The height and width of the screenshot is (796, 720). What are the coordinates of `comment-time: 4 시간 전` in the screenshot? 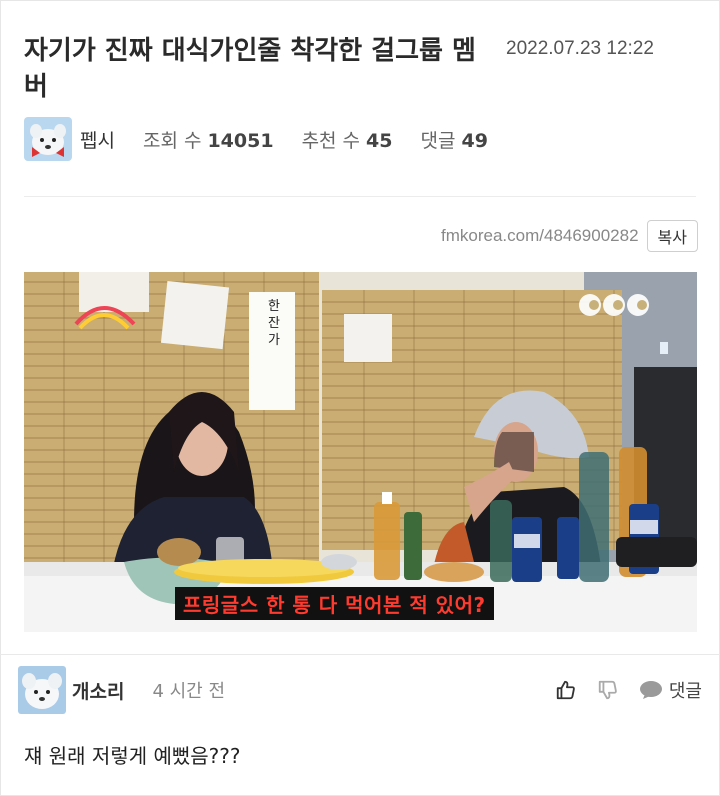 It's located at (189, 691).